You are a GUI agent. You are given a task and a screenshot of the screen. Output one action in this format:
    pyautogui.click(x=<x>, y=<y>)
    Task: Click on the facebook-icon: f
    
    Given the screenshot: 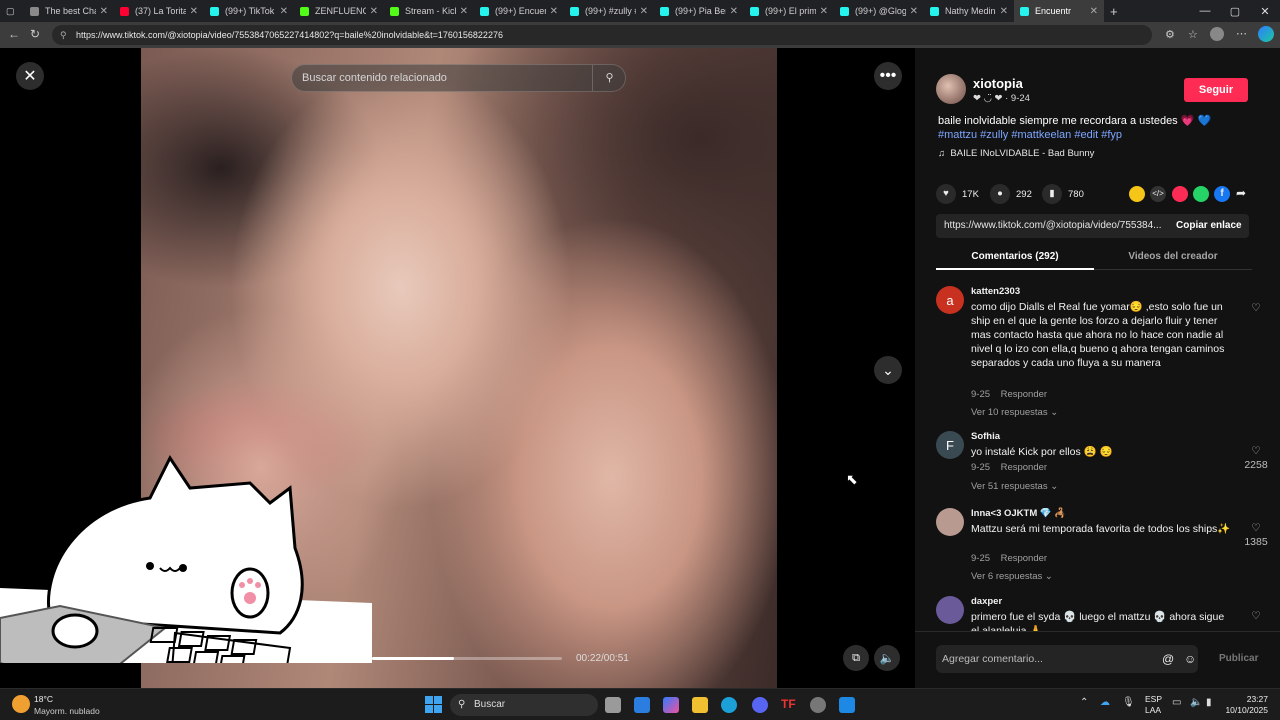 What is the action you would take?
    pyautogui.click(x=1222, y=194)
    